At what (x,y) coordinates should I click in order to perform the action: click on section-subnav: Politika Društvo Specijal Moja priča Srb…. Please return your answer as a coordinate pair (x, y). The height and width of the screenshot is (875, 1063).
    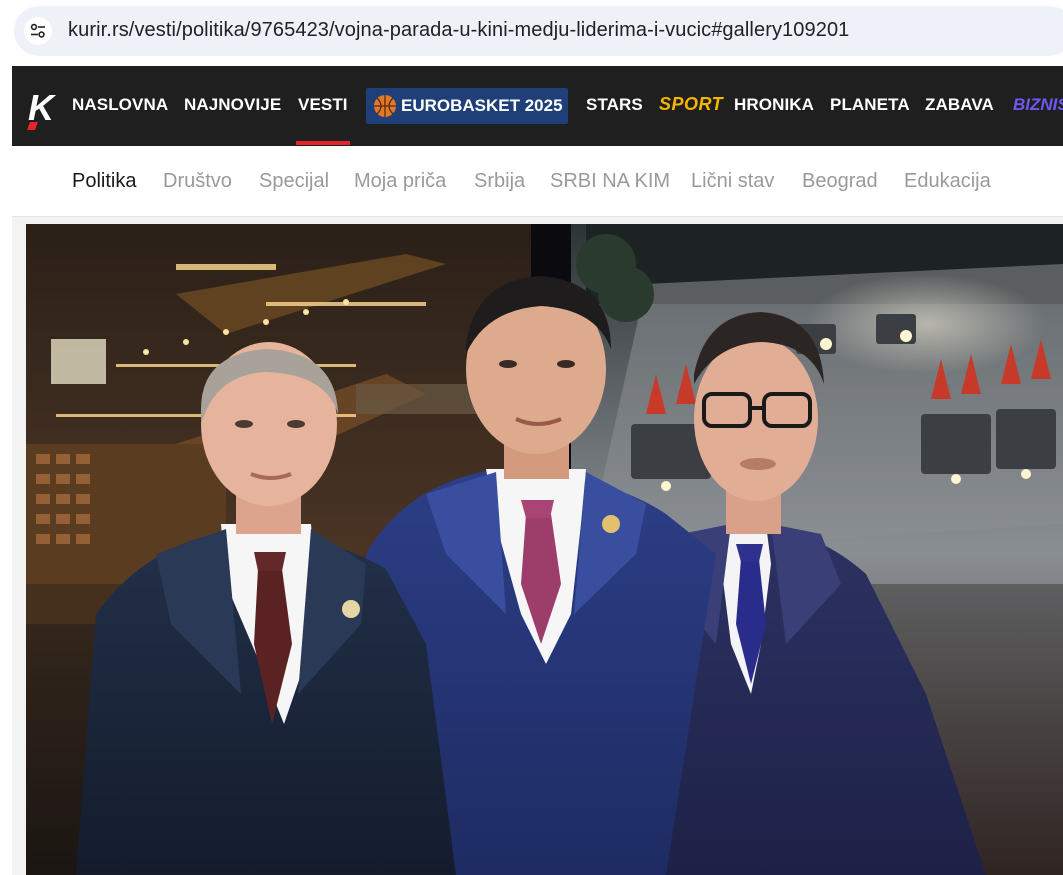
    Looking at the image, I should click on (537, 181).